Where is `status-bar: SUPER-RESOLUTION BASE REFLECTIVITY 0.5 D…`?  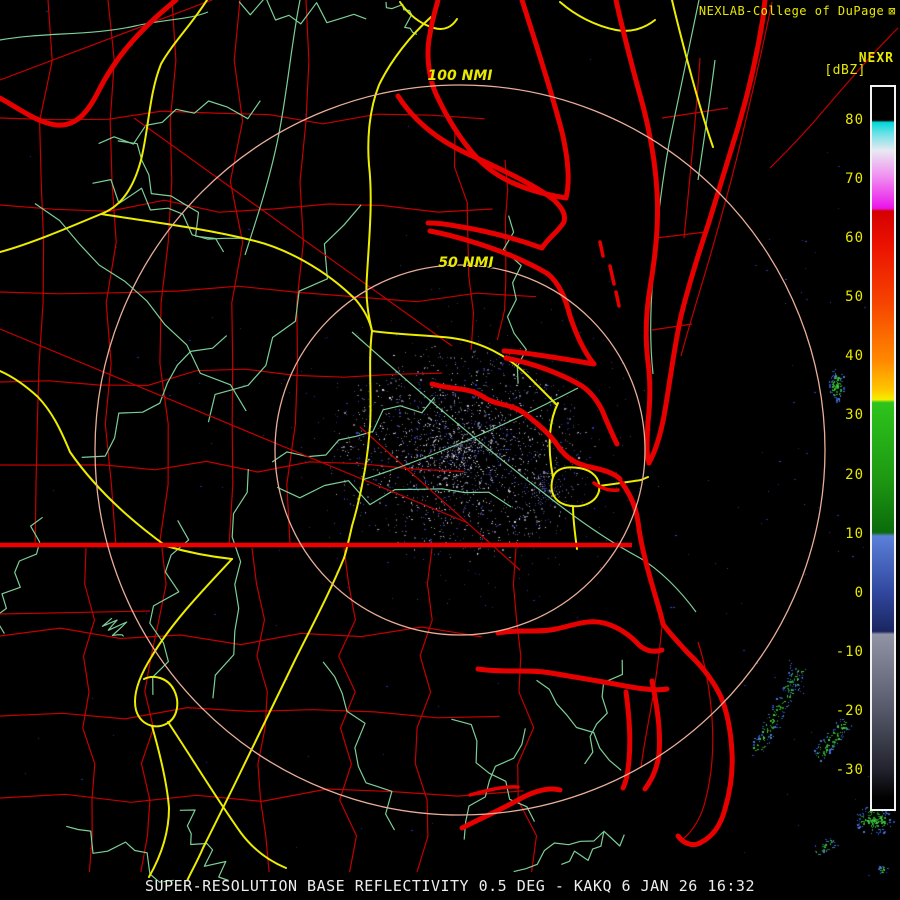
status-bar: SUPER-RESOLUTION BASE REFLECTIVITY 0.5 D… is located at coordinates (450, 886).